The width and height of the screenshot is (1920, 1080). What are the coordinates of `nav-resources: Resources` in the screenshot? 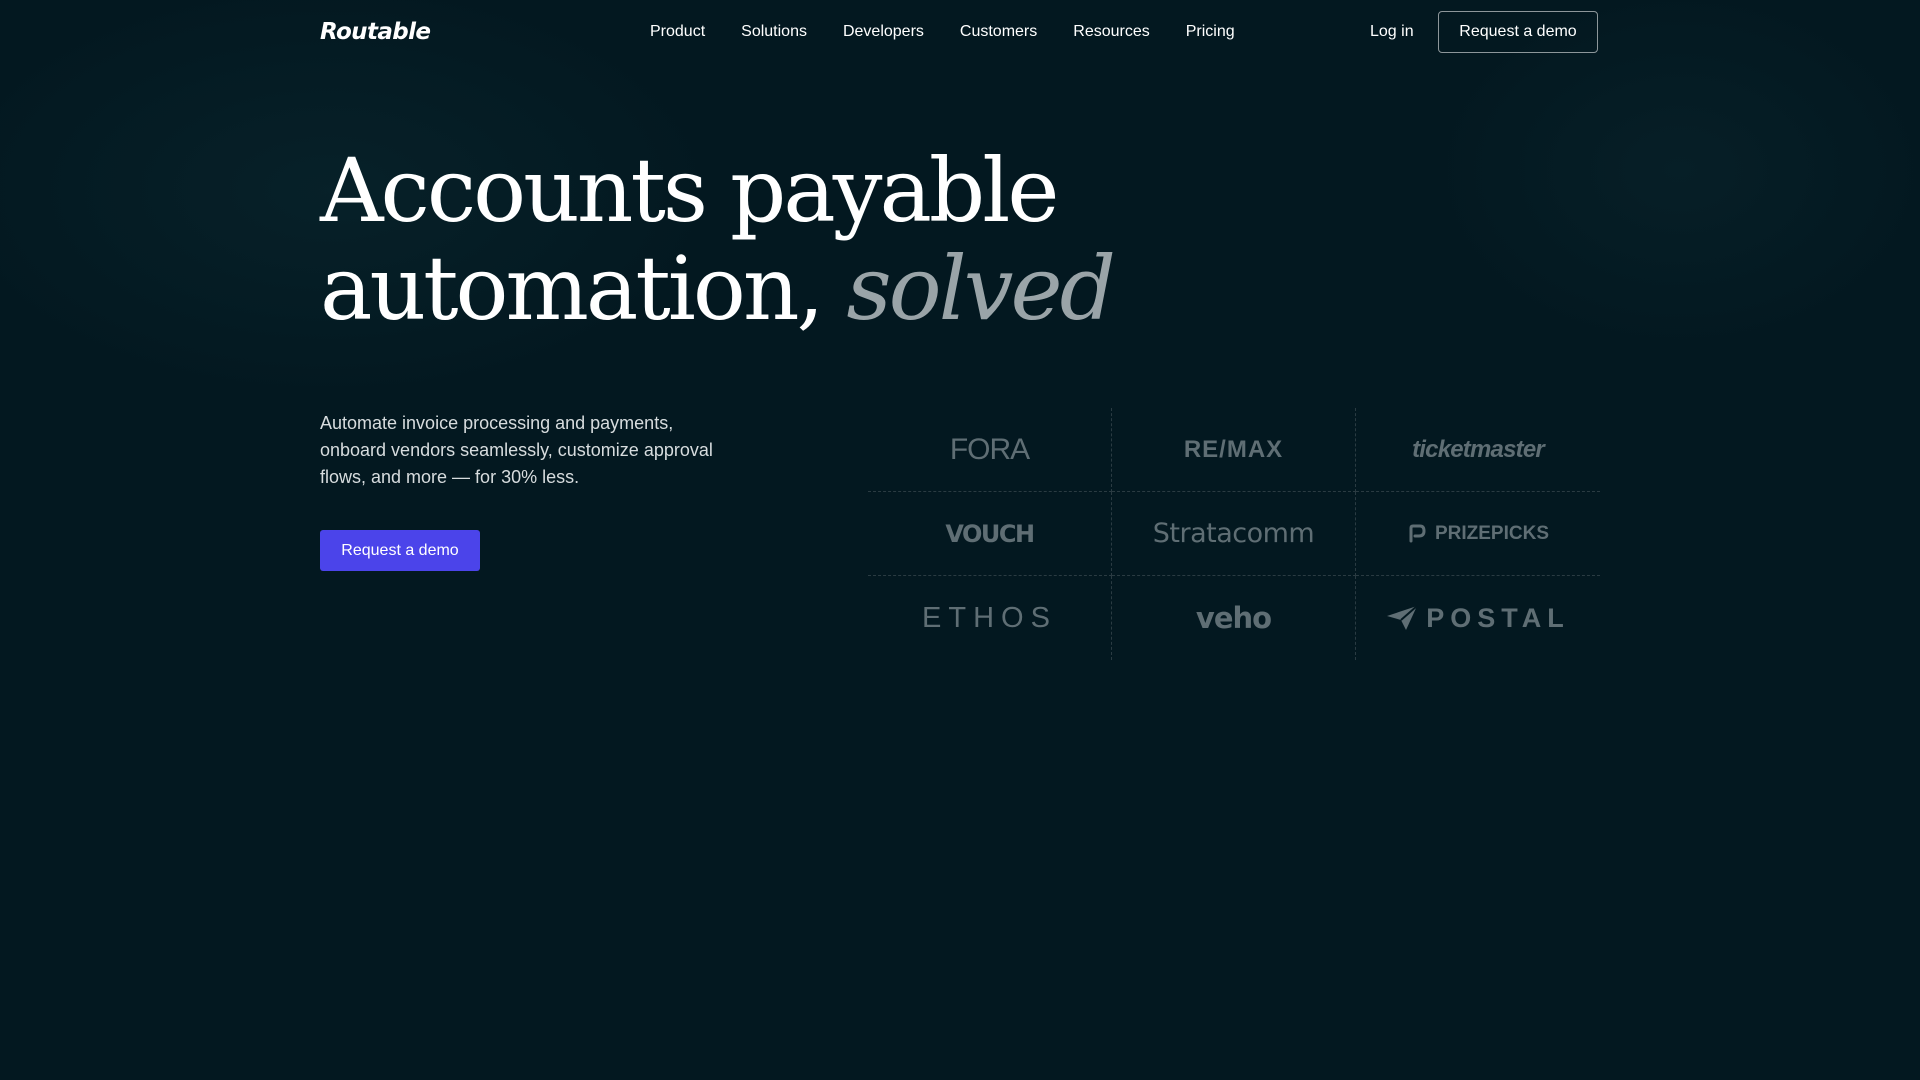 It's located at (1111, 32).